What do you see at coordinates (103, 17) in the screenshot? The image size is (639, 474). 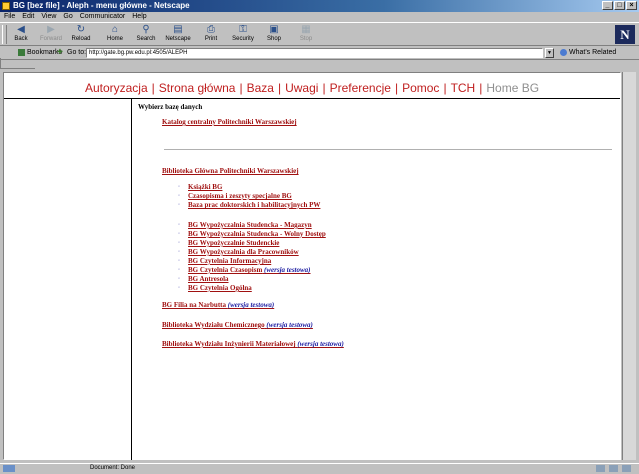 I see `menu-communicator: Communicator` at bounding box center [103, 17].